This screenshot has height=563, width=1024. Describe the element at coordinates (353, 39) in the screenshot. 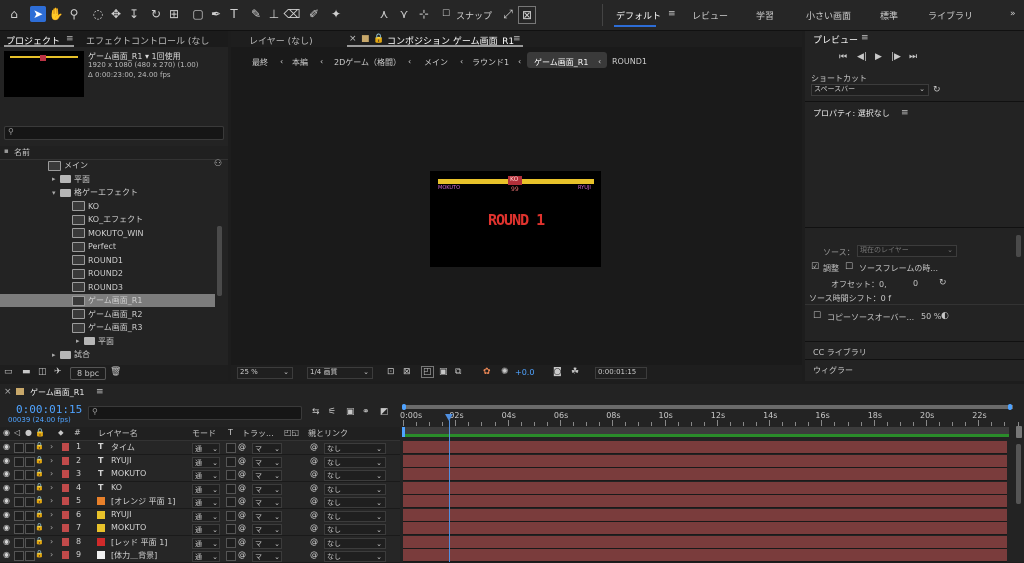

I see `close-tab-icon: ×` at that location.